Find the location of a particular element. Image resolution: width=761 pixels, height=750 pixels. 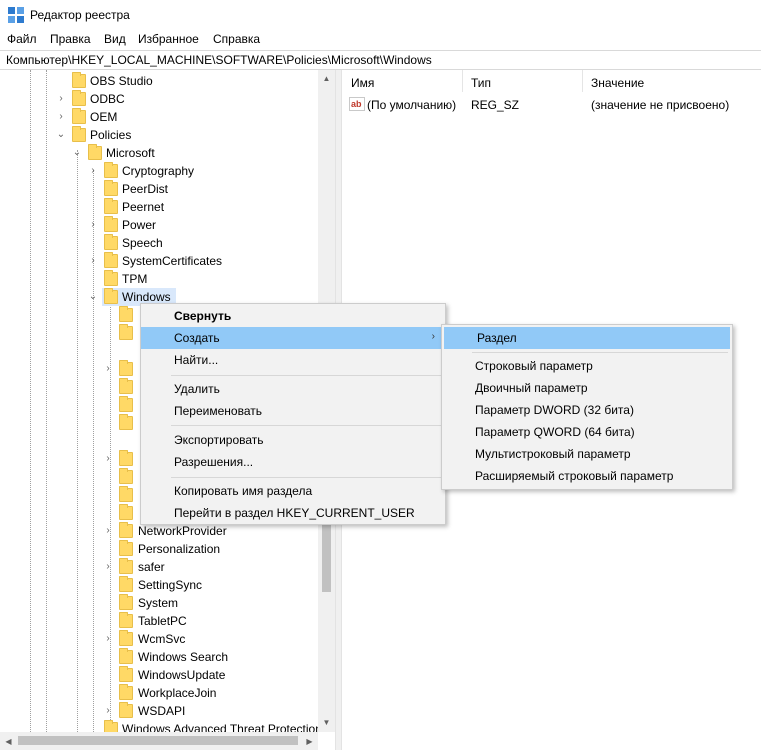

tree-item-systemcertificates: › SystemCertificates is located at coordinates (159, 261).